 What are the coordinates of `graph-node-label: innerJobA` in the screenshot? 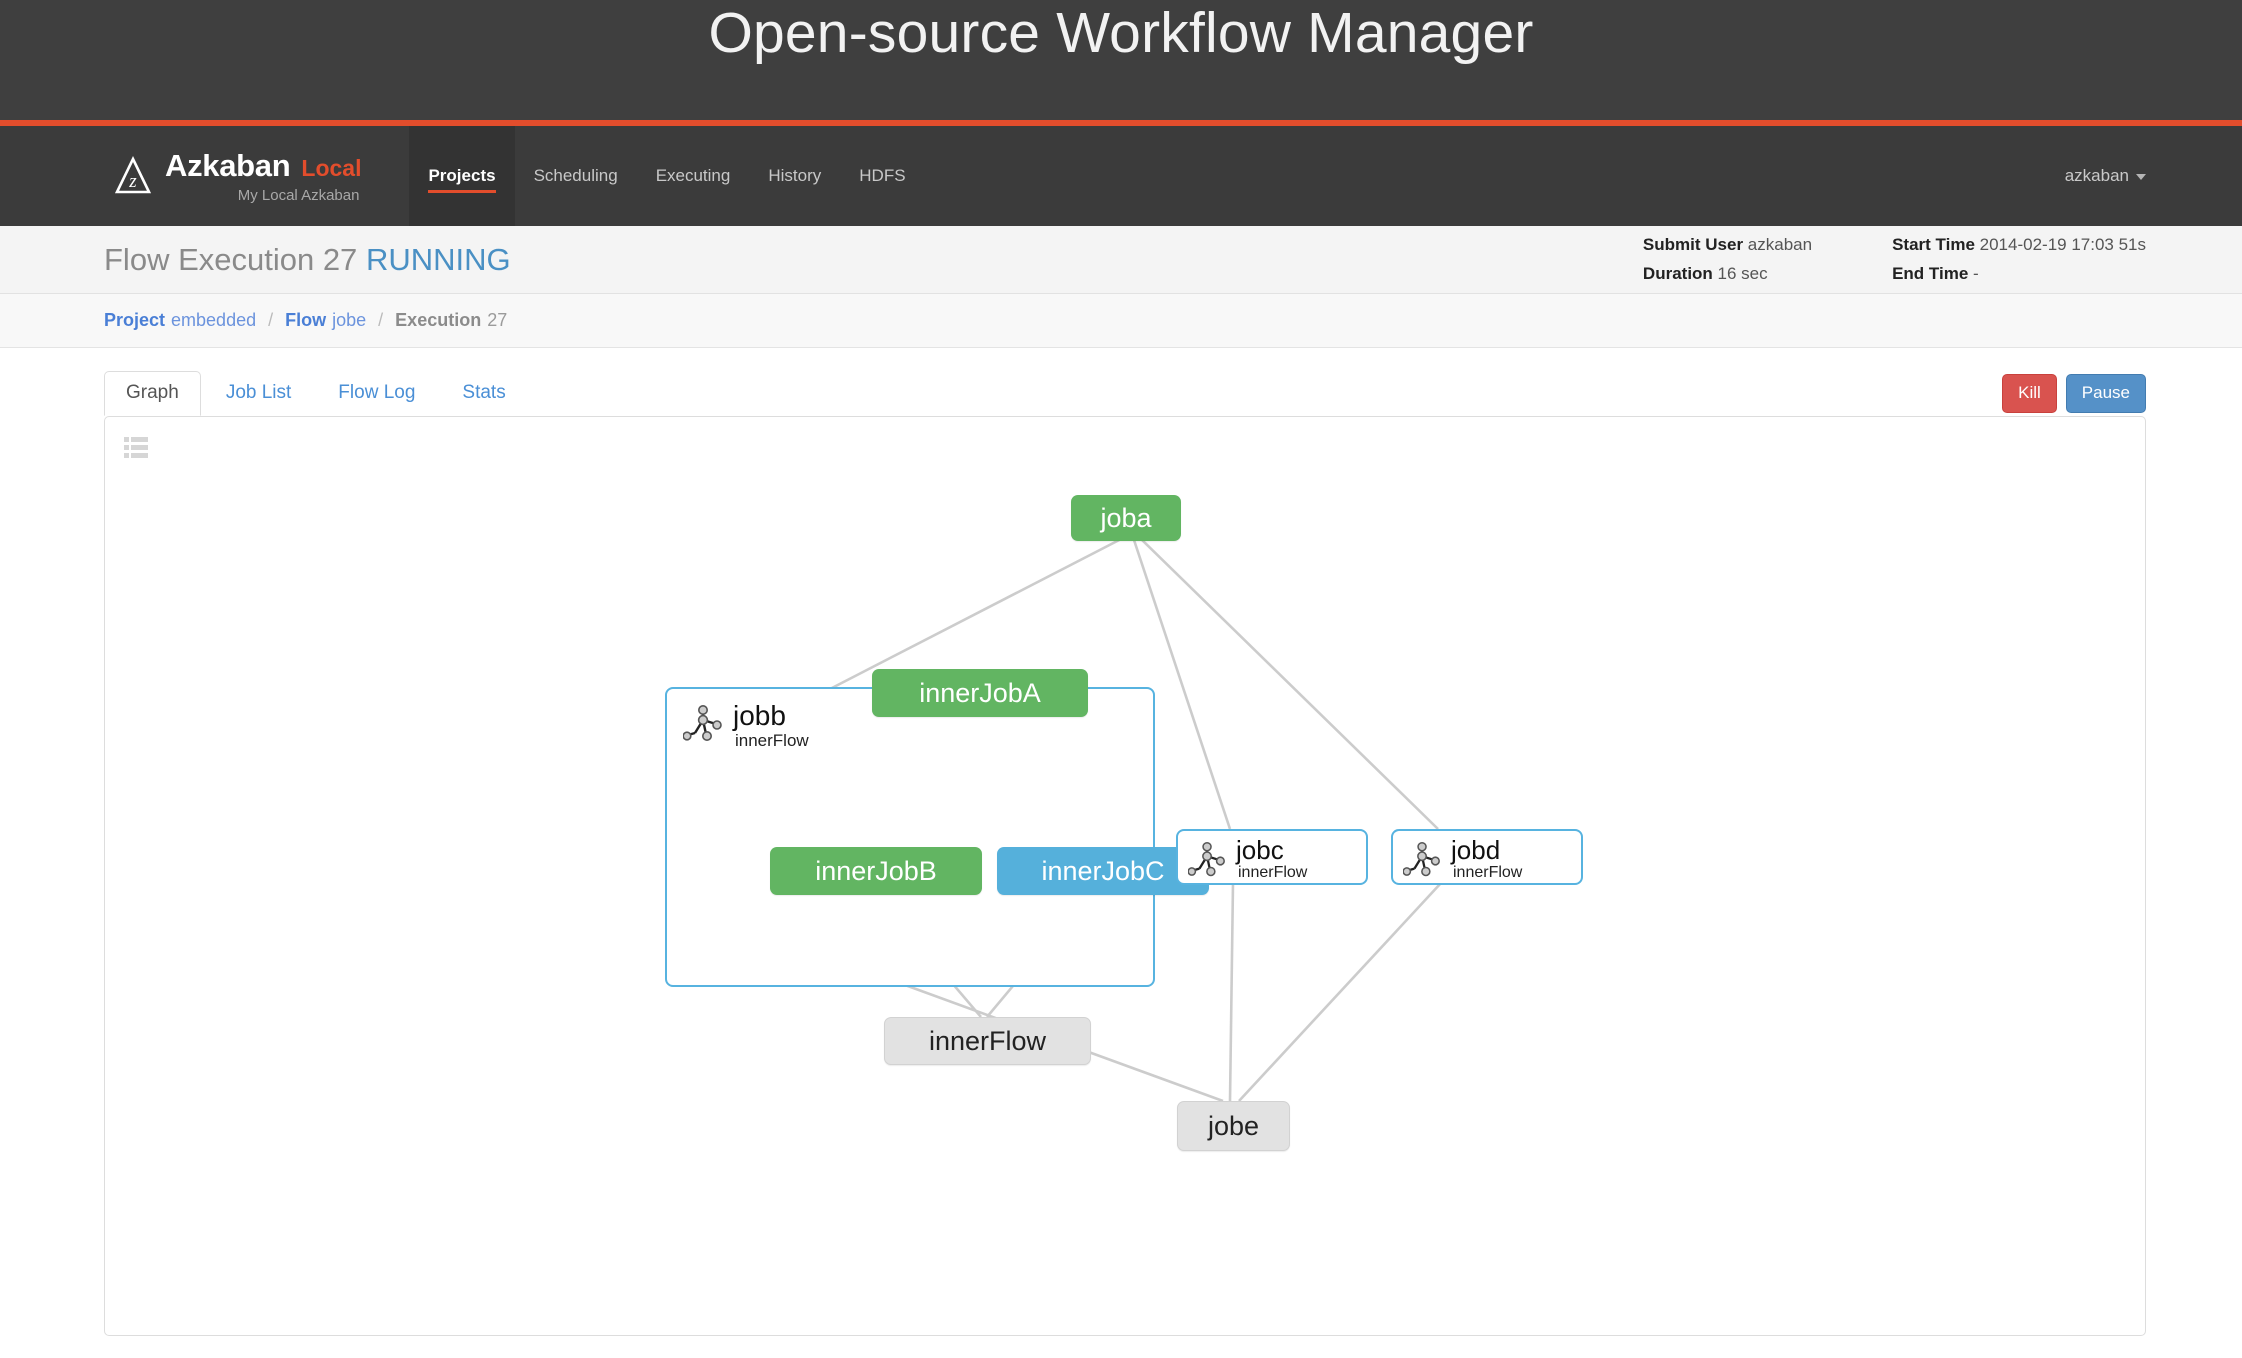 It's located at (980, 692).